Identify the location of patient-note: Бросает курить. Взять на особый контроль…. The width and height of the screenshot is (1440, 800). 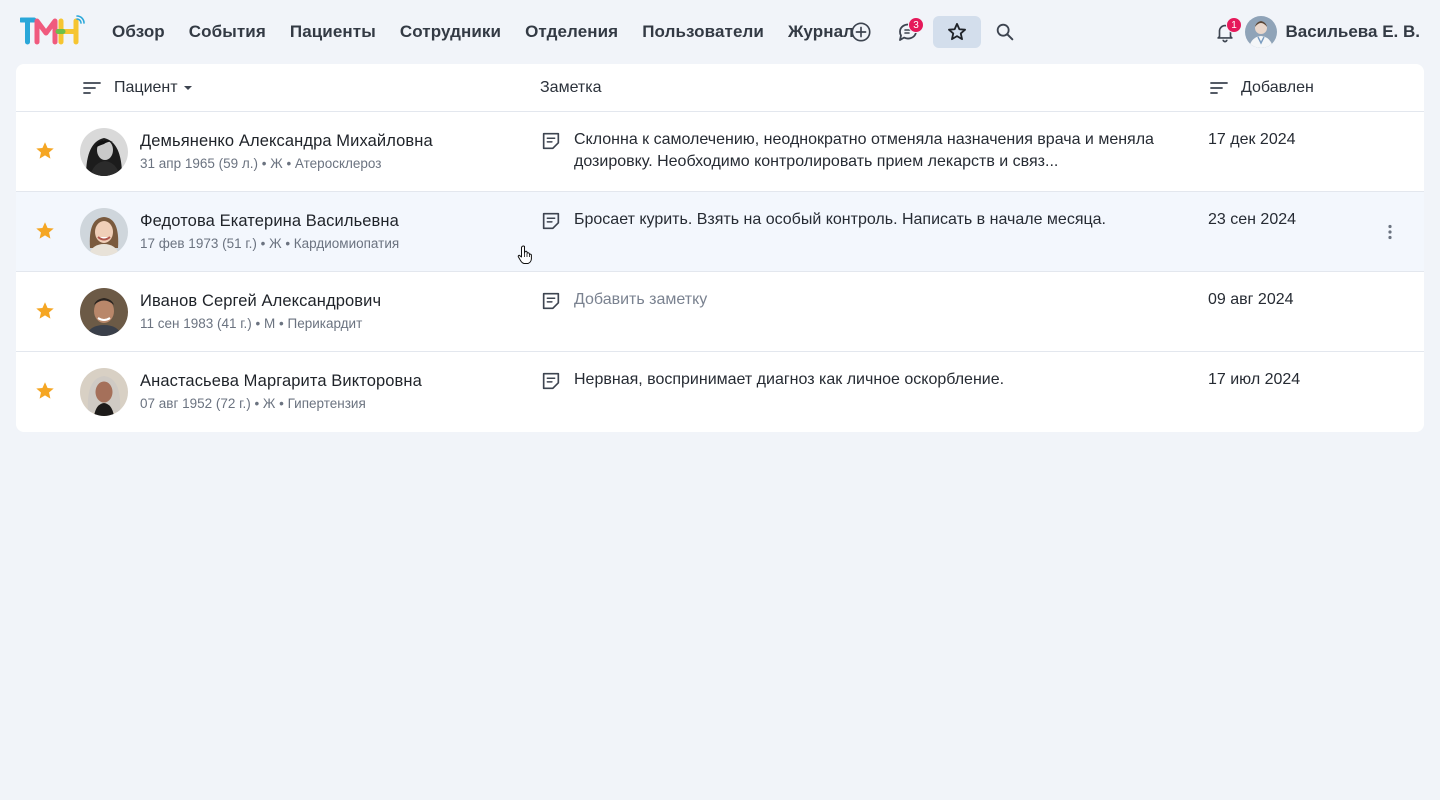
(869, 220).